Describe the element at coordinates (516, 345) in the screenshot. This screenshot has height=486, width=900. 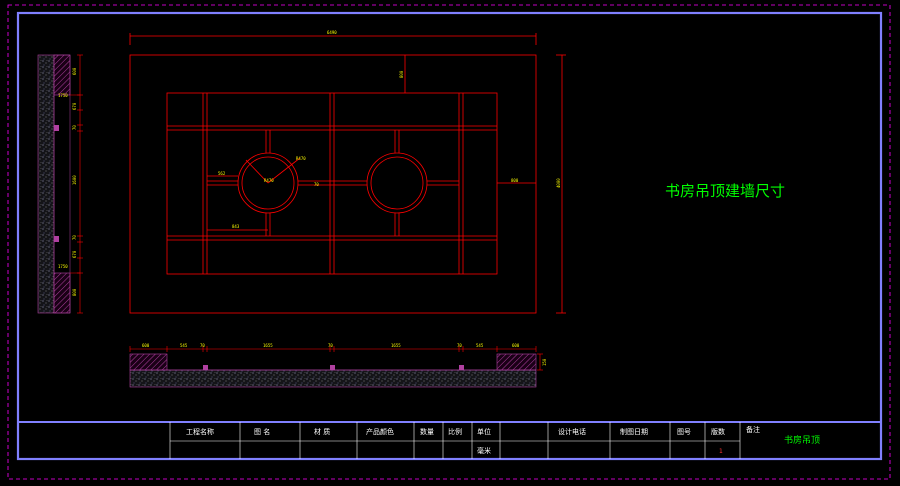
I see `section-dim-8: 600` at that location.